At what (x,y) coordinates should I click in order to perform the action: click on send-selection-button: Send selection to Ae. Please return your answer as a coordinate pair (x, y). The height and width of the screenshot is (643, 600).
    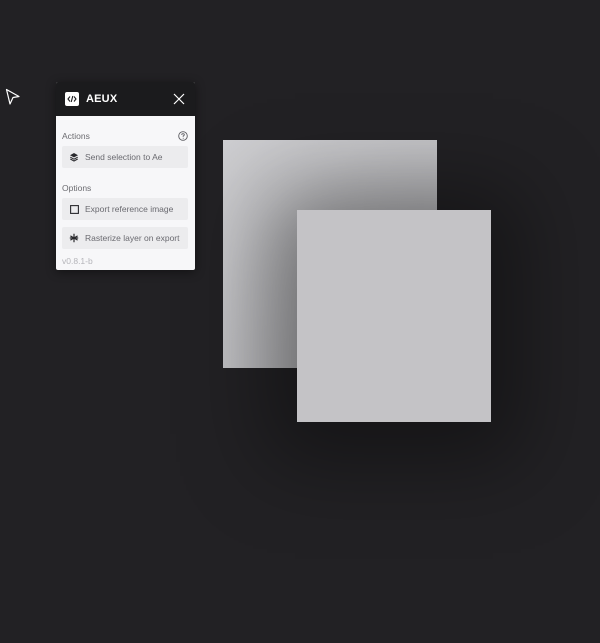
    Looking at the image, I should click on (125, 157).